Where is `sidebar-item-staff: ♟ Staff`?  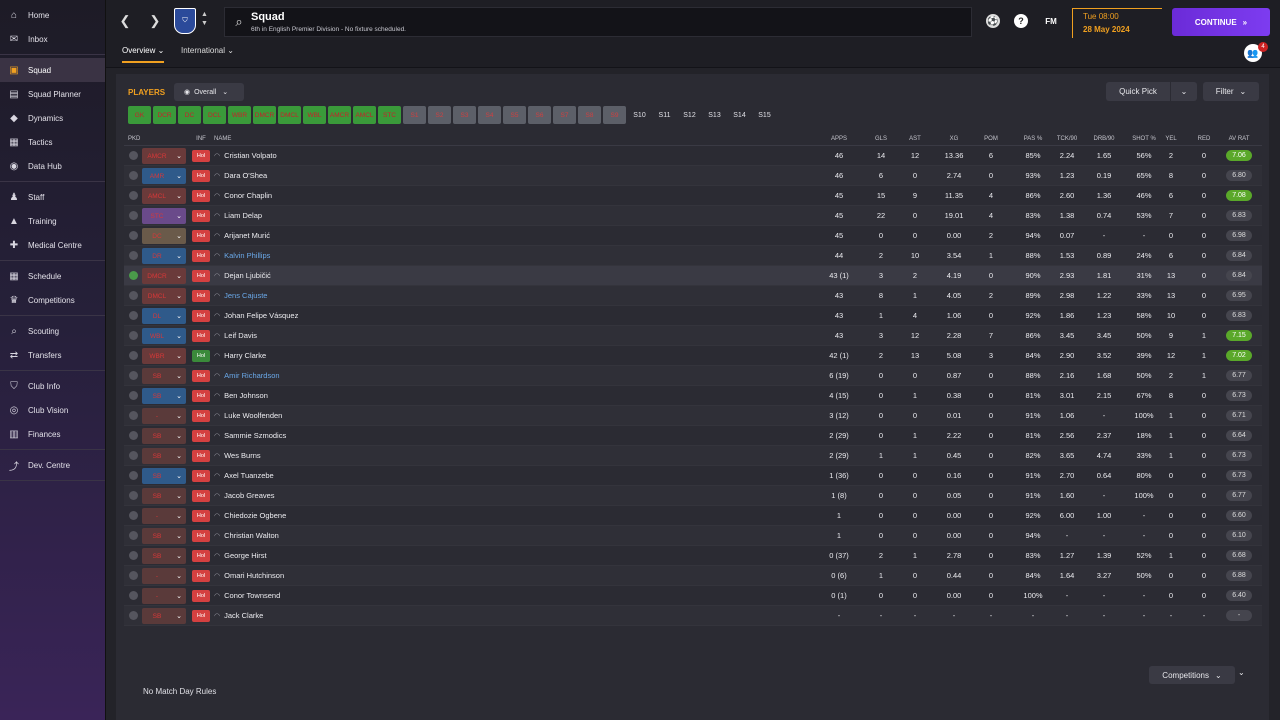 sidebar-item-staff: ♟ Staff is located at coordinates (52, 197).